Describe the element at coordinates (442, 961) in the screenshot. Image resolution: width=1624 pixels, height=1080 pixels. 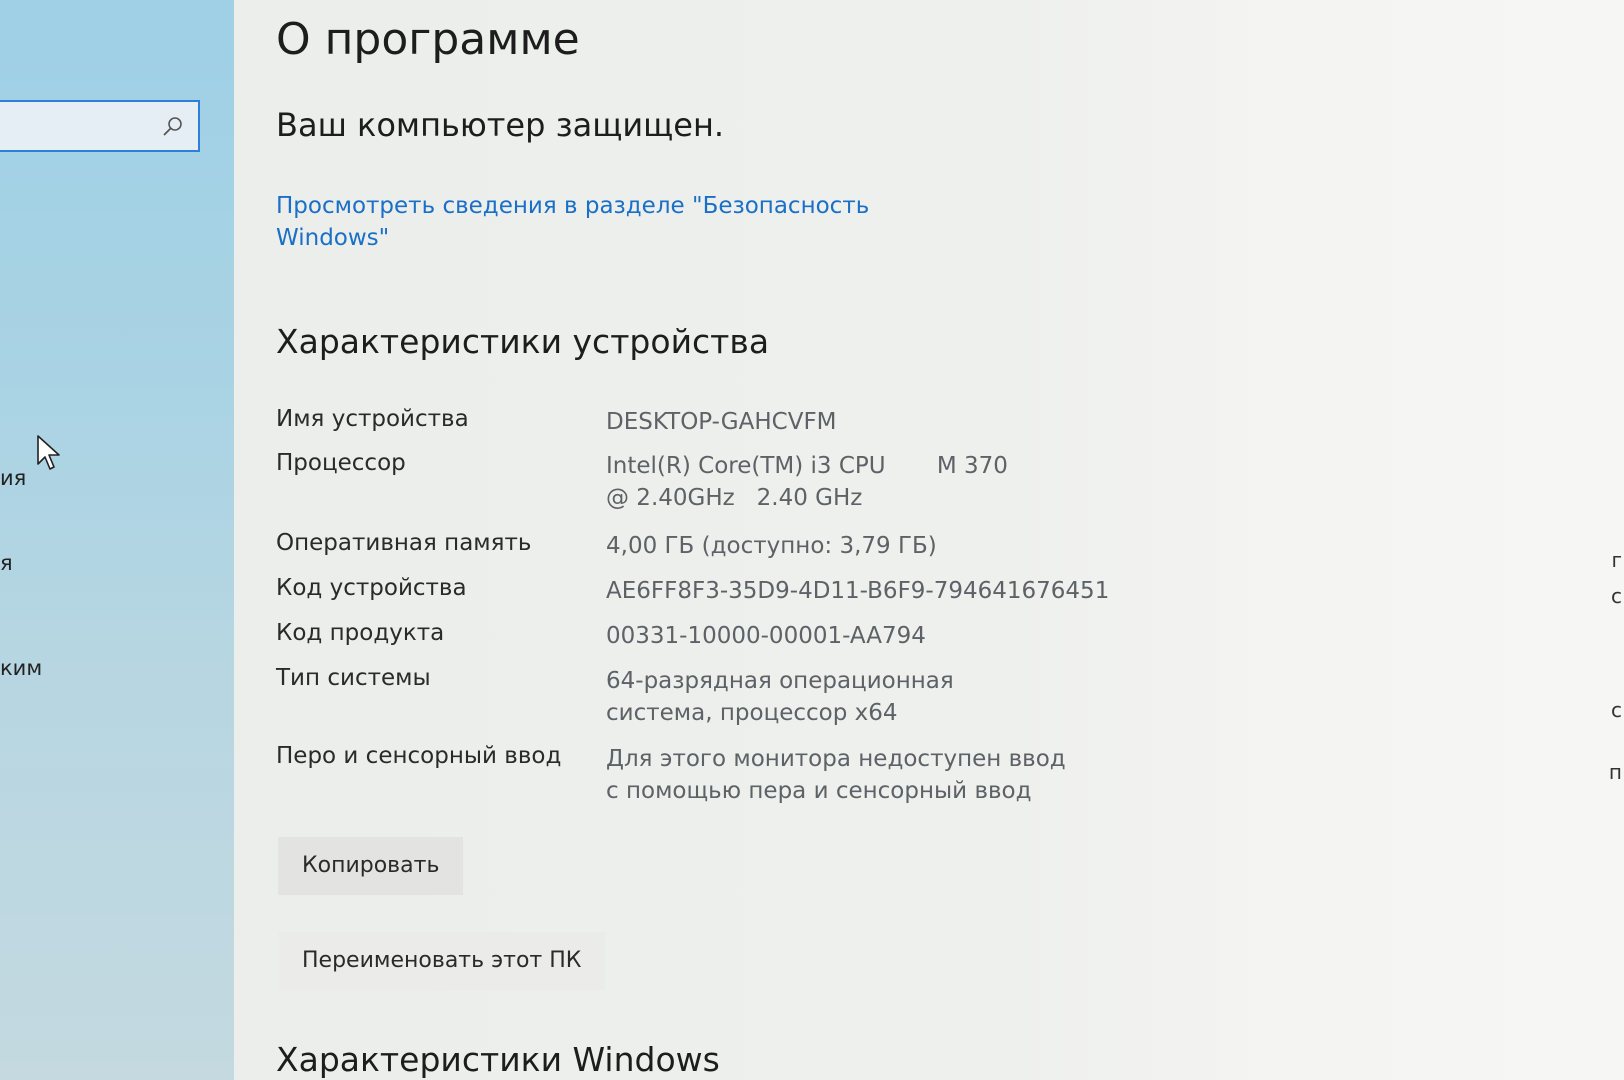
I see `rename-pc-button: Переименовать этот ПК` at that location.